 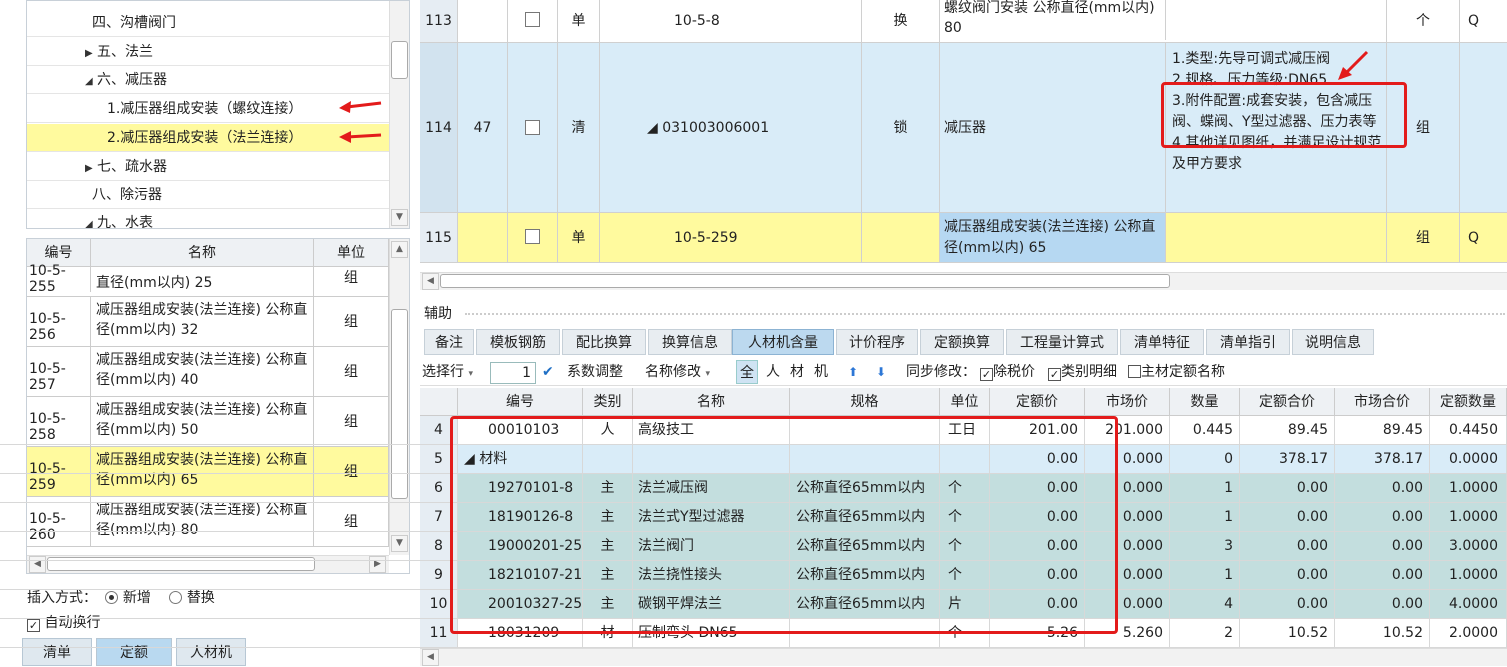 I want to click on spec-cell, so click(x=865, y=633).